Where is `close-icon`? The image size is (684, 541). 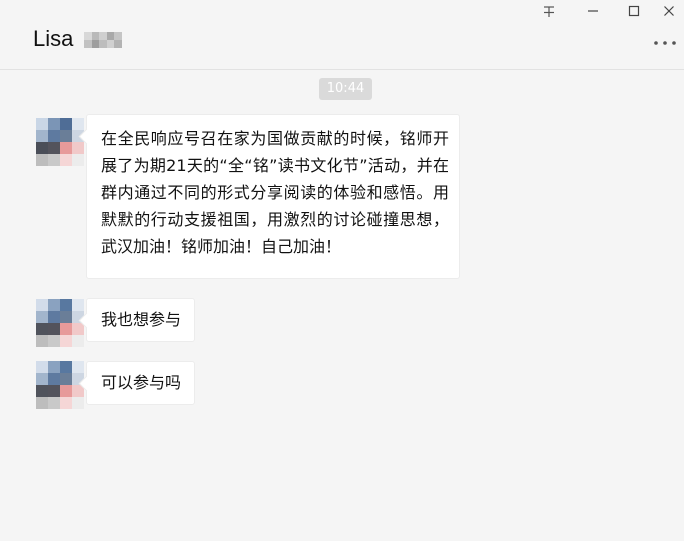 close-icon is located at coordinates (669, 11).